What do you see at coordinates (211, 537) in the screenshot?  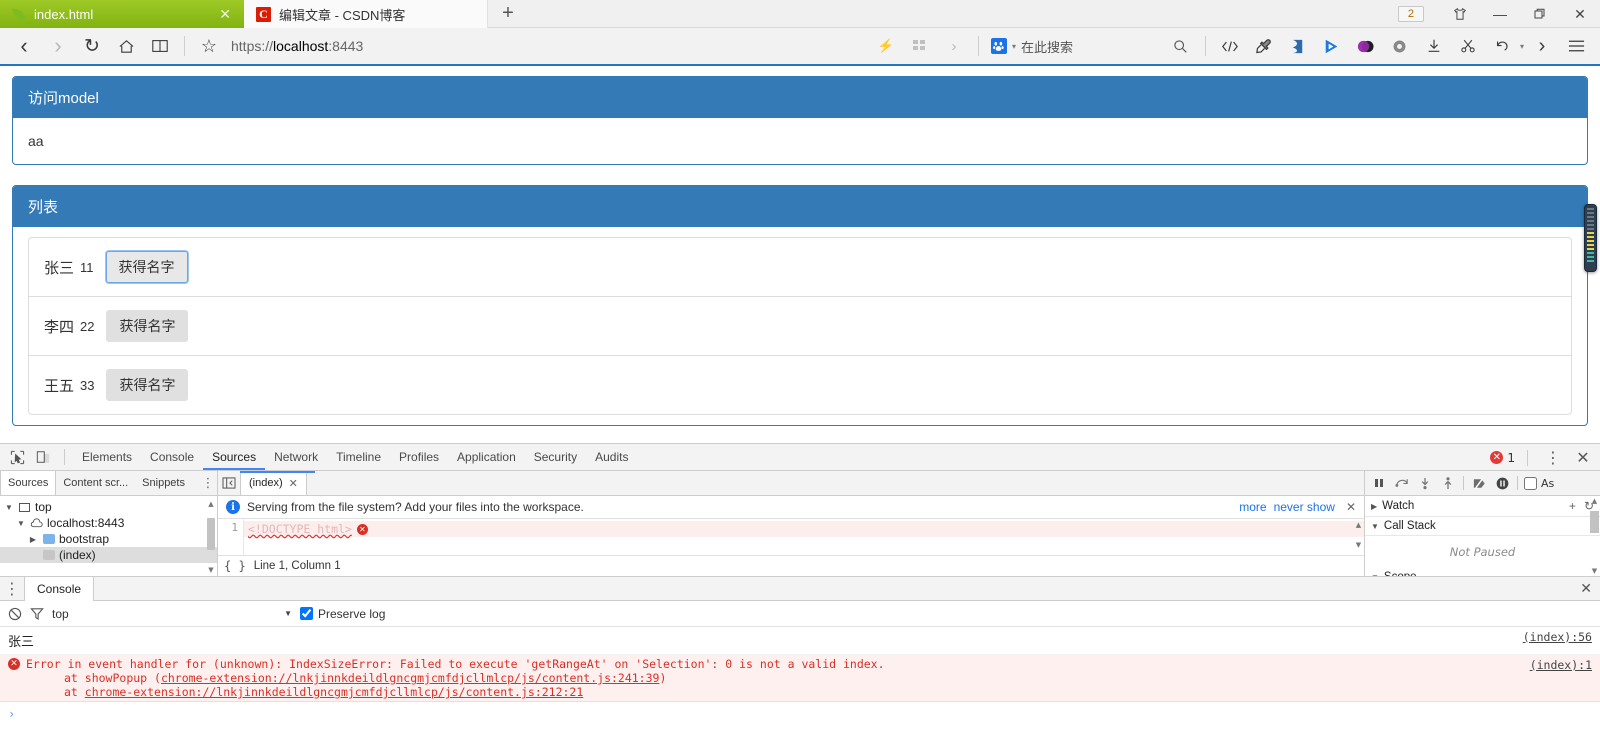 I see `navigator-scrollbar: ▲ ▼` at bounding box center [211, 537].